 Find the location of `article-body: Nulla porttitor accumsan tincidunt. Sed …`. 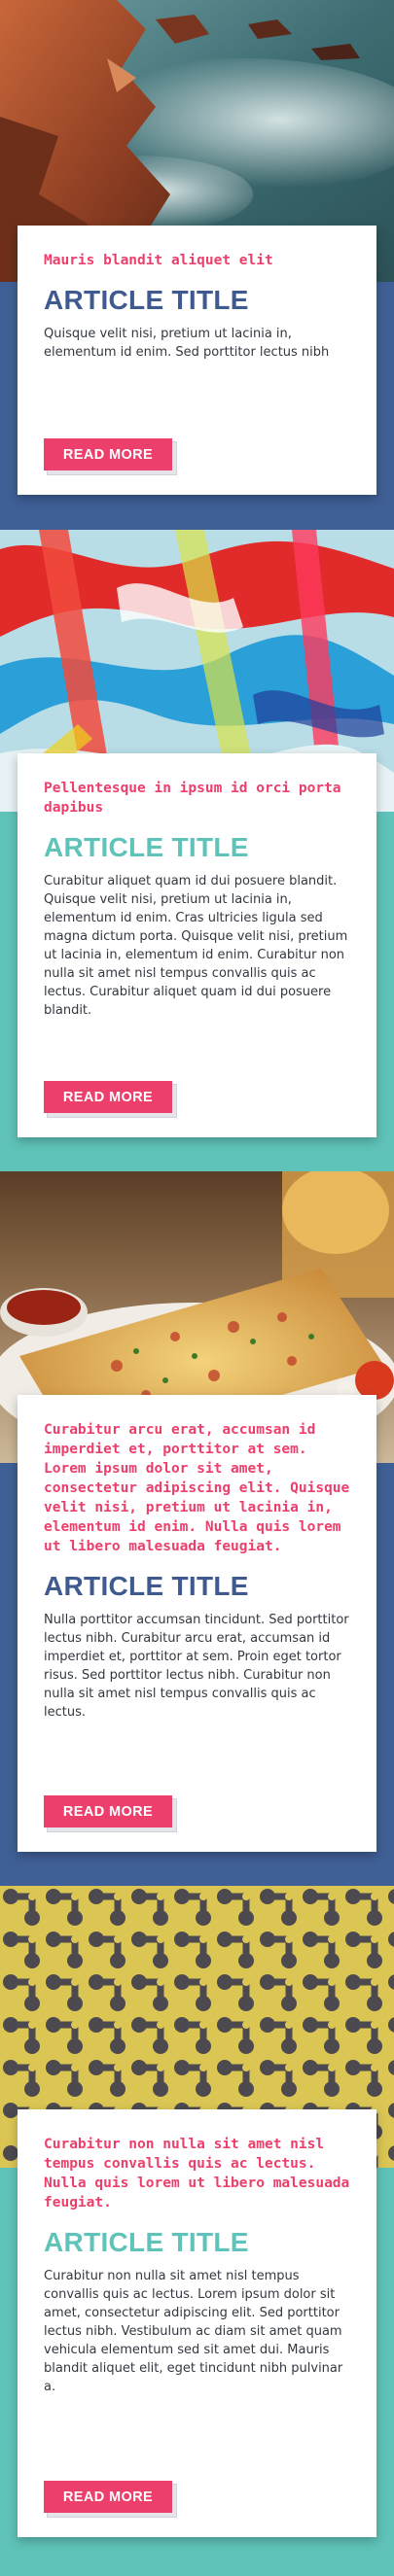

article-body: Nulla porttitor accumsan tincidunt. Sed … is located at coordinates (197, 1666).